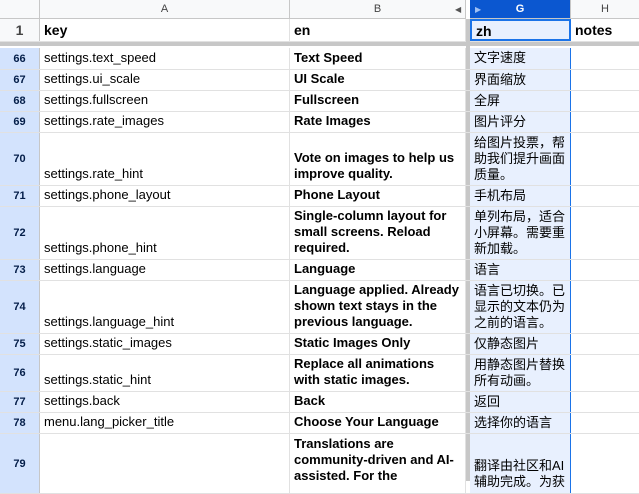 Image resolution: width=639 pixels, height=494 pixels. What do you see at coordinates (20, 373) in the screenshot?
I see `row-number: 76` at bounding box center [20, 373].